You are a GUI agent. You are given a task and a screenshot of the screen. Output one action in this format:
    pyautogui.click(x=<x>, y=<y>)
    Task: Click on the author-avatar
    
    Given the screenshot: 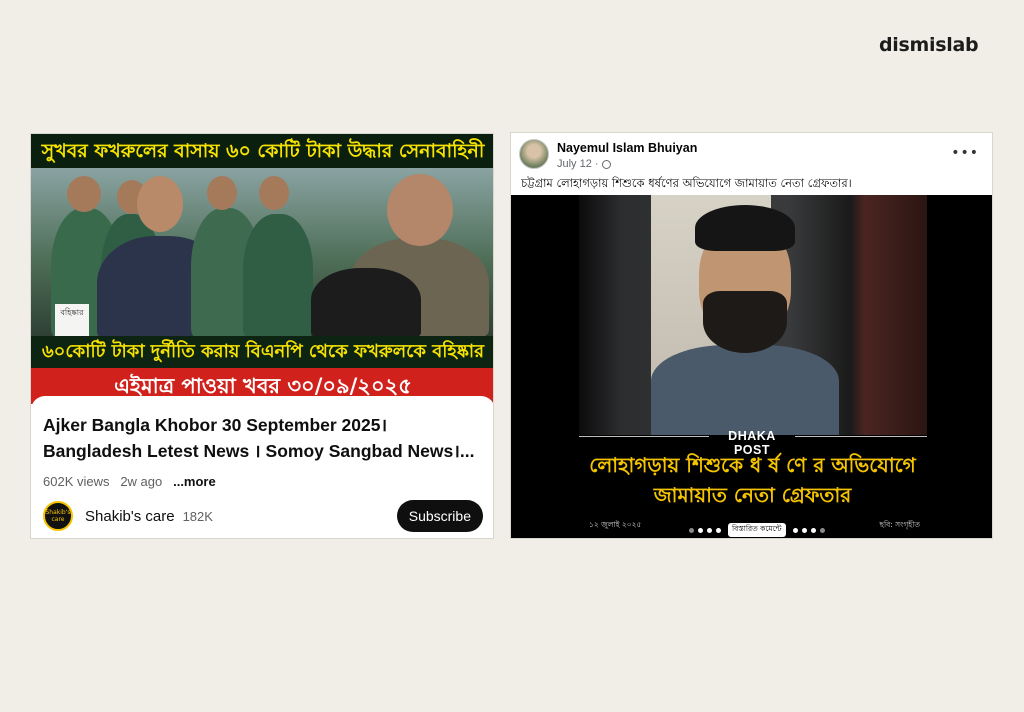 What is the action you would take?
    pyautogui.click(x=534, y=154)
    